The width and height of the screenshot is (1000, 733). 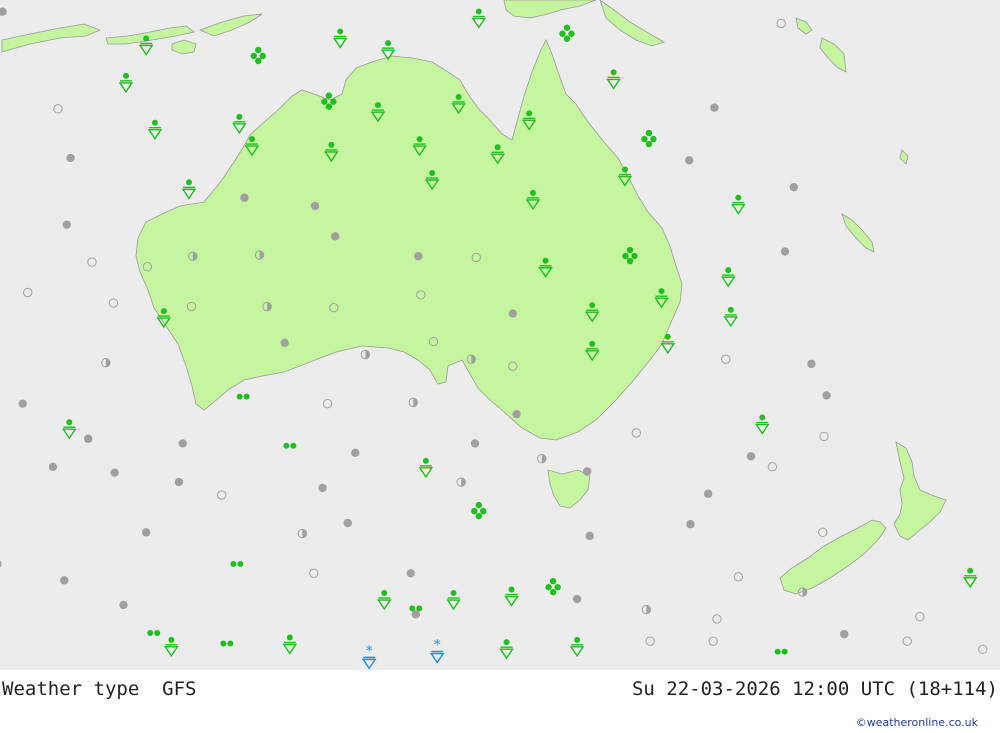 What do you see at coordinates (99, 689) in the screenshot?
I see `map-title: Weather type GFS` at bounding box center [99, 689].